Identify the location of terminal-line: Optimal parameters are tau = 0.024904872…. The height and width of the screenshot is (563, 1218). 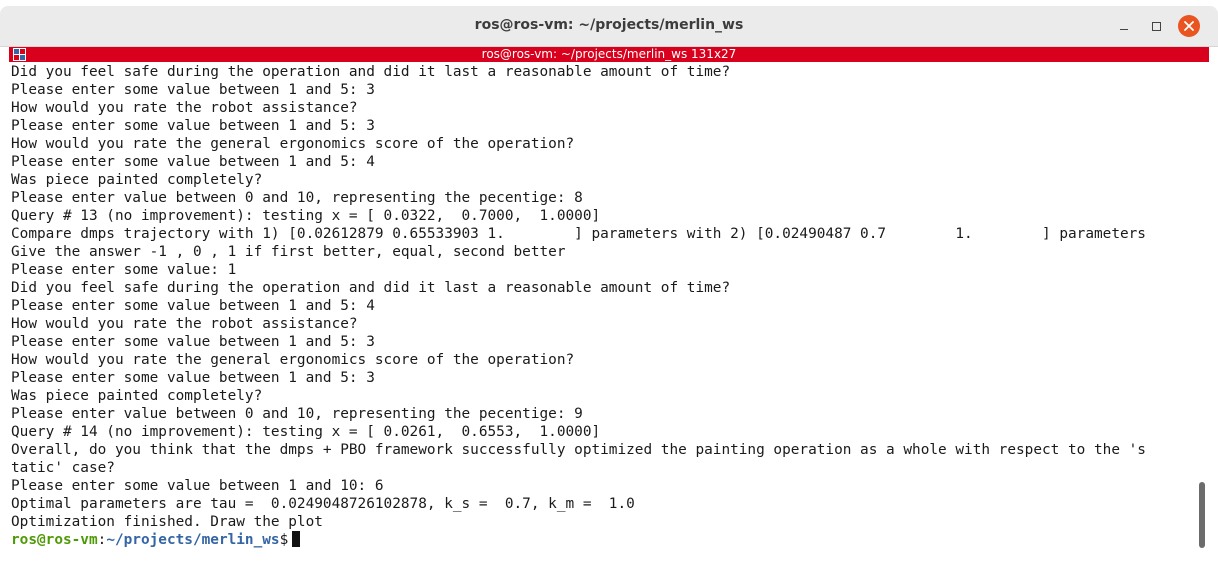
(323, 504).